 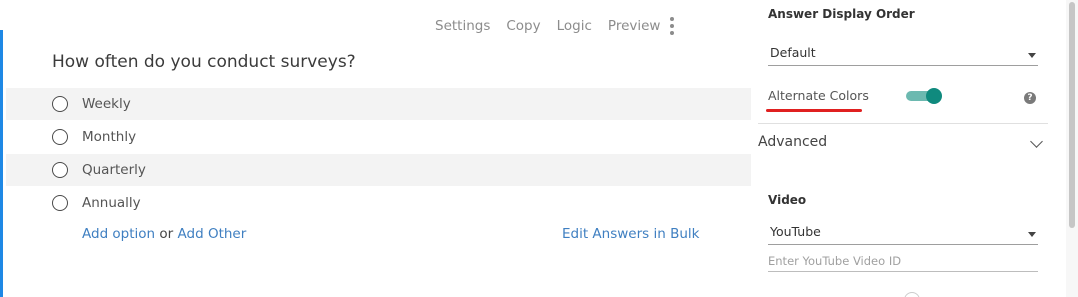 I want to click on advanced-section-header: Advanced, so click(x=792, y=142).